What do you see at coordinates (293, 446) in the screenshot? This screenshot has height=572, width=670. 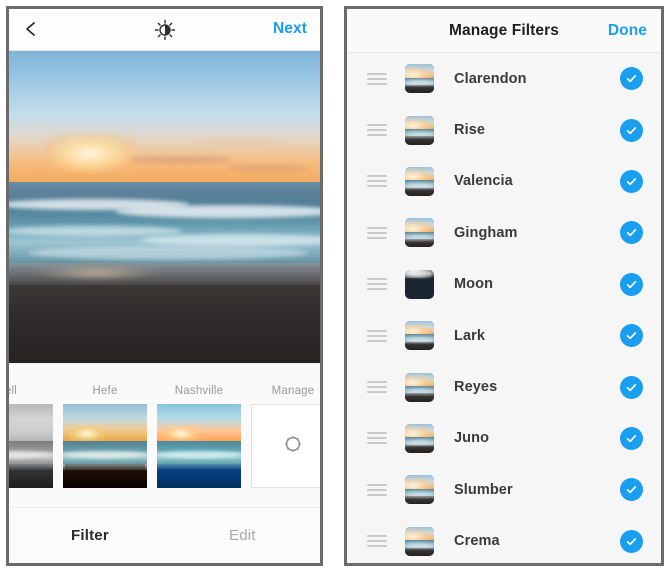 I see `gear-icon` at bounding box center [293, 446].